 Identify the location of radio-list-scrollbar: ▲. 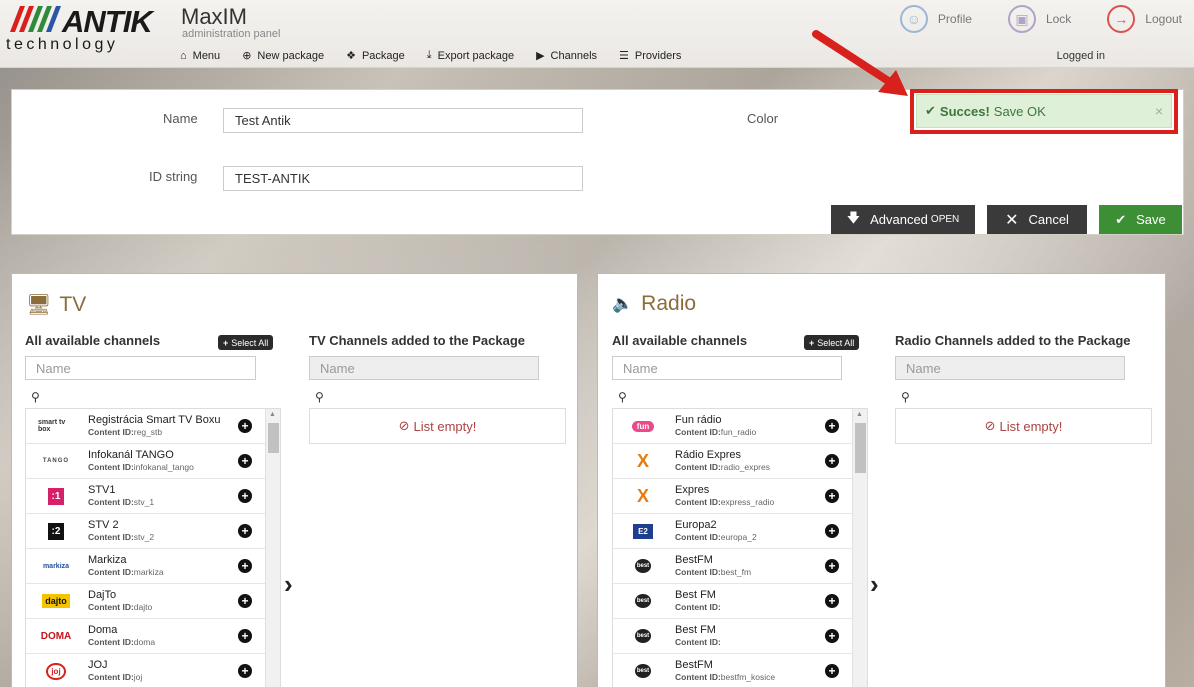
(859, 548).